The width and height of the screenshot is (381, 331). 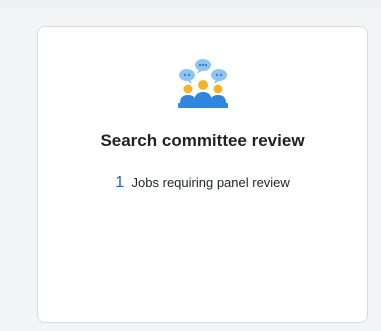 I want to click on jobs-count-link: 1, so click(x=119, y=182).